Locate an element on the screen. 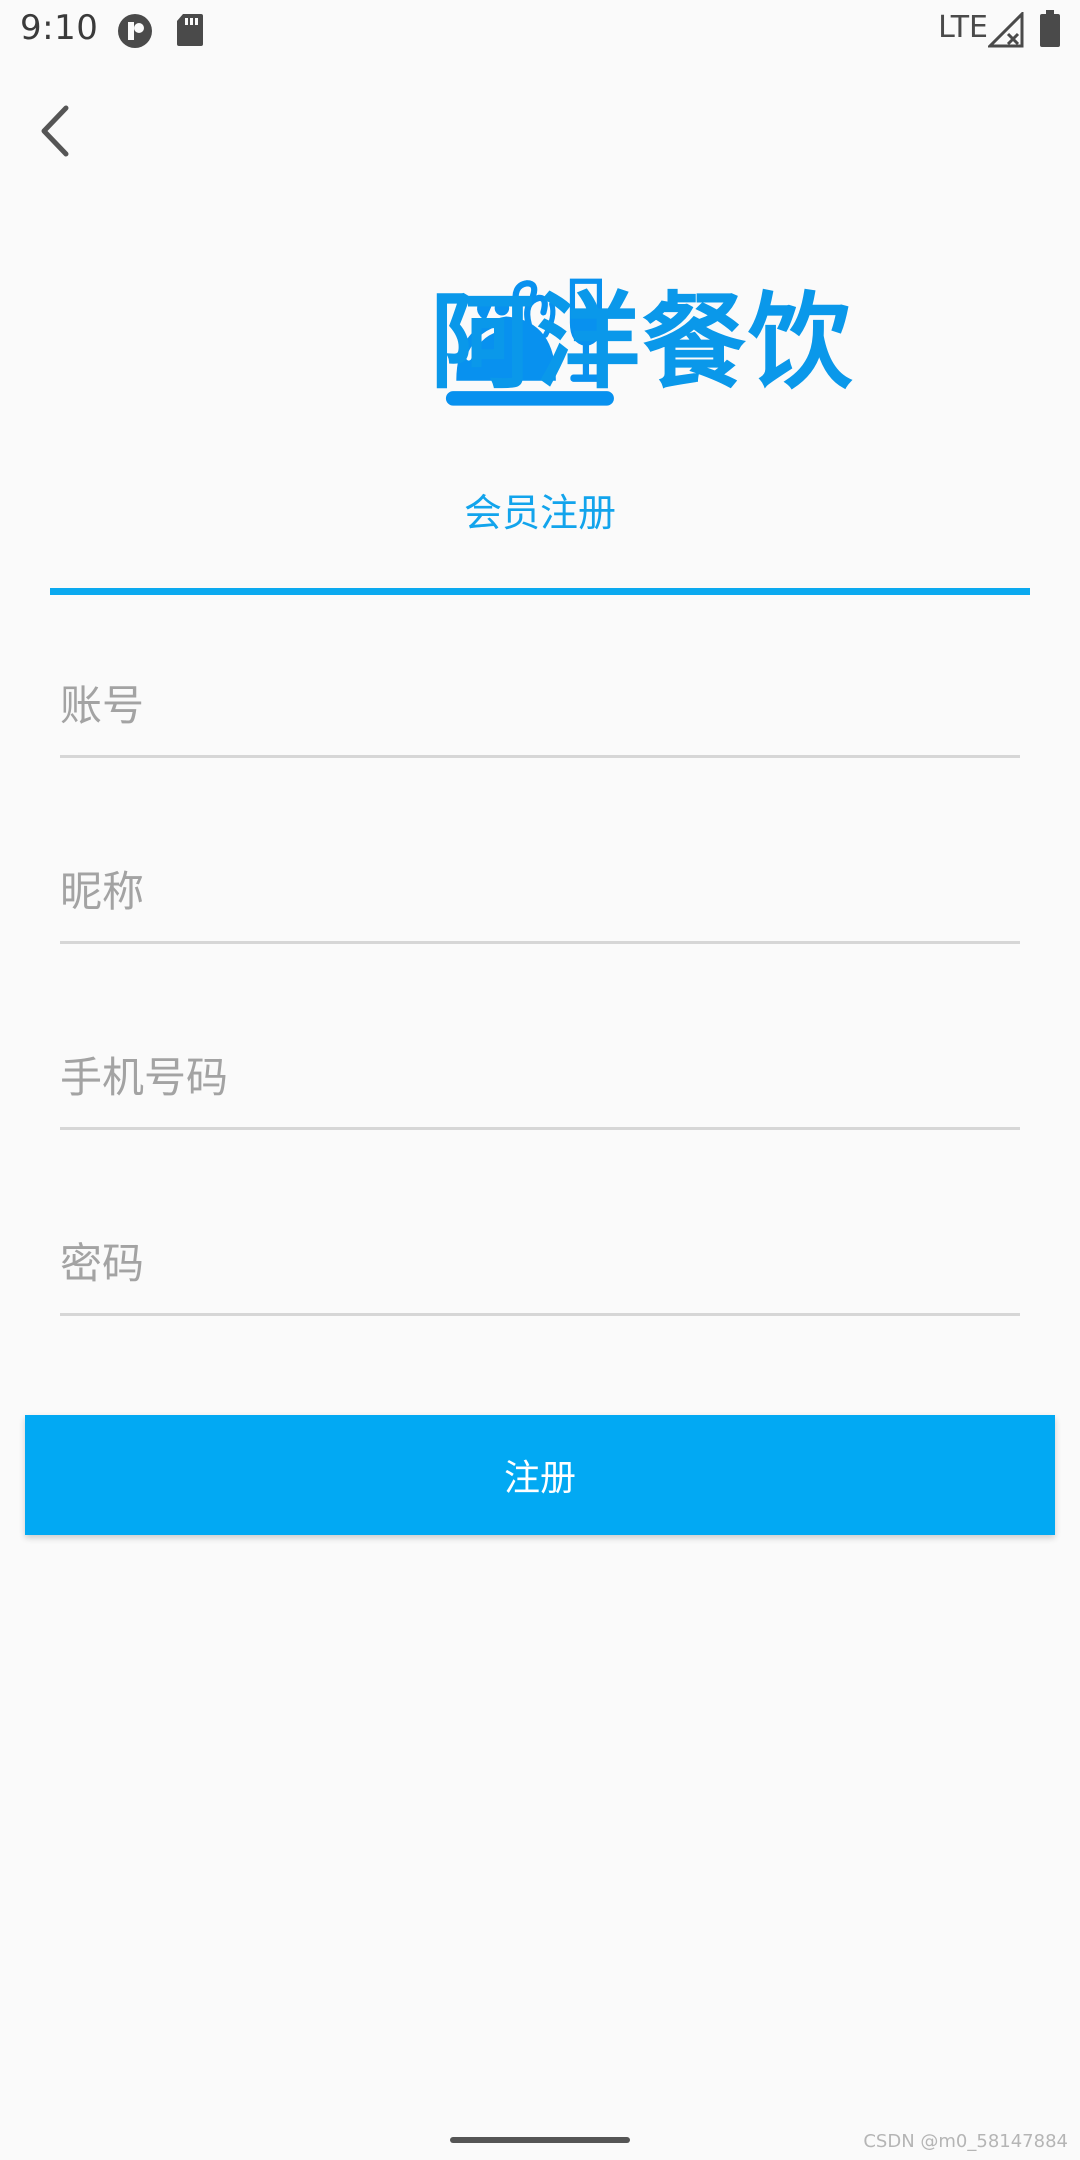 This screenshot has width=1080, height=2160. network-type: LTE is located at coordinates (963, 27).